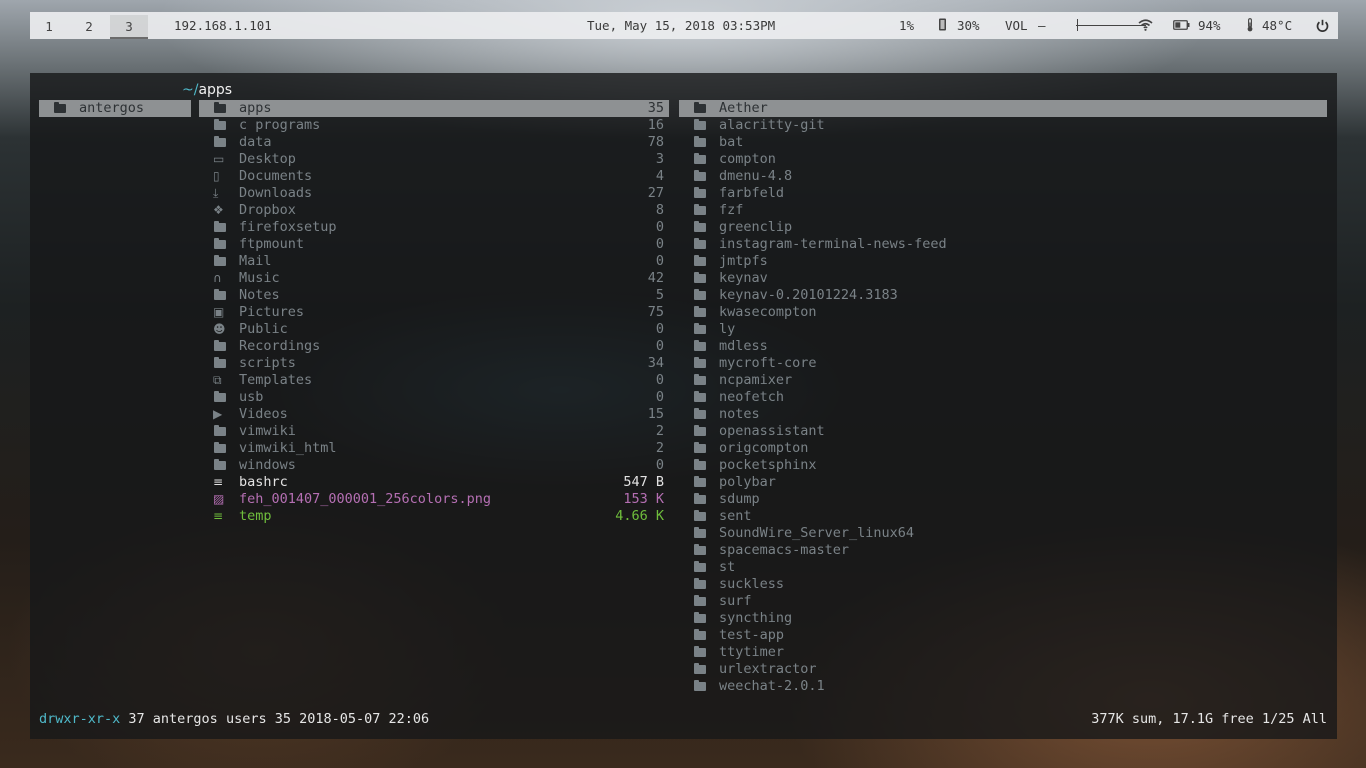 The height and width of the screenshot is (768, 1366). Describe the element at coordinates (434, 142) in the screenshot. I see `file-list-item: data 78` at that location.